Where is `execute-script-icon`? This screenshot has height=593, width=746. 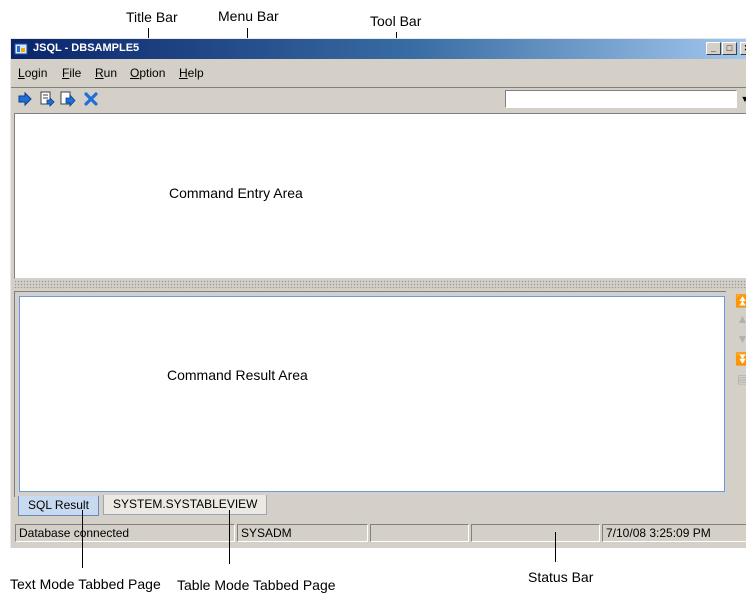 execute-script-icon is located at coordinates (47, 99).